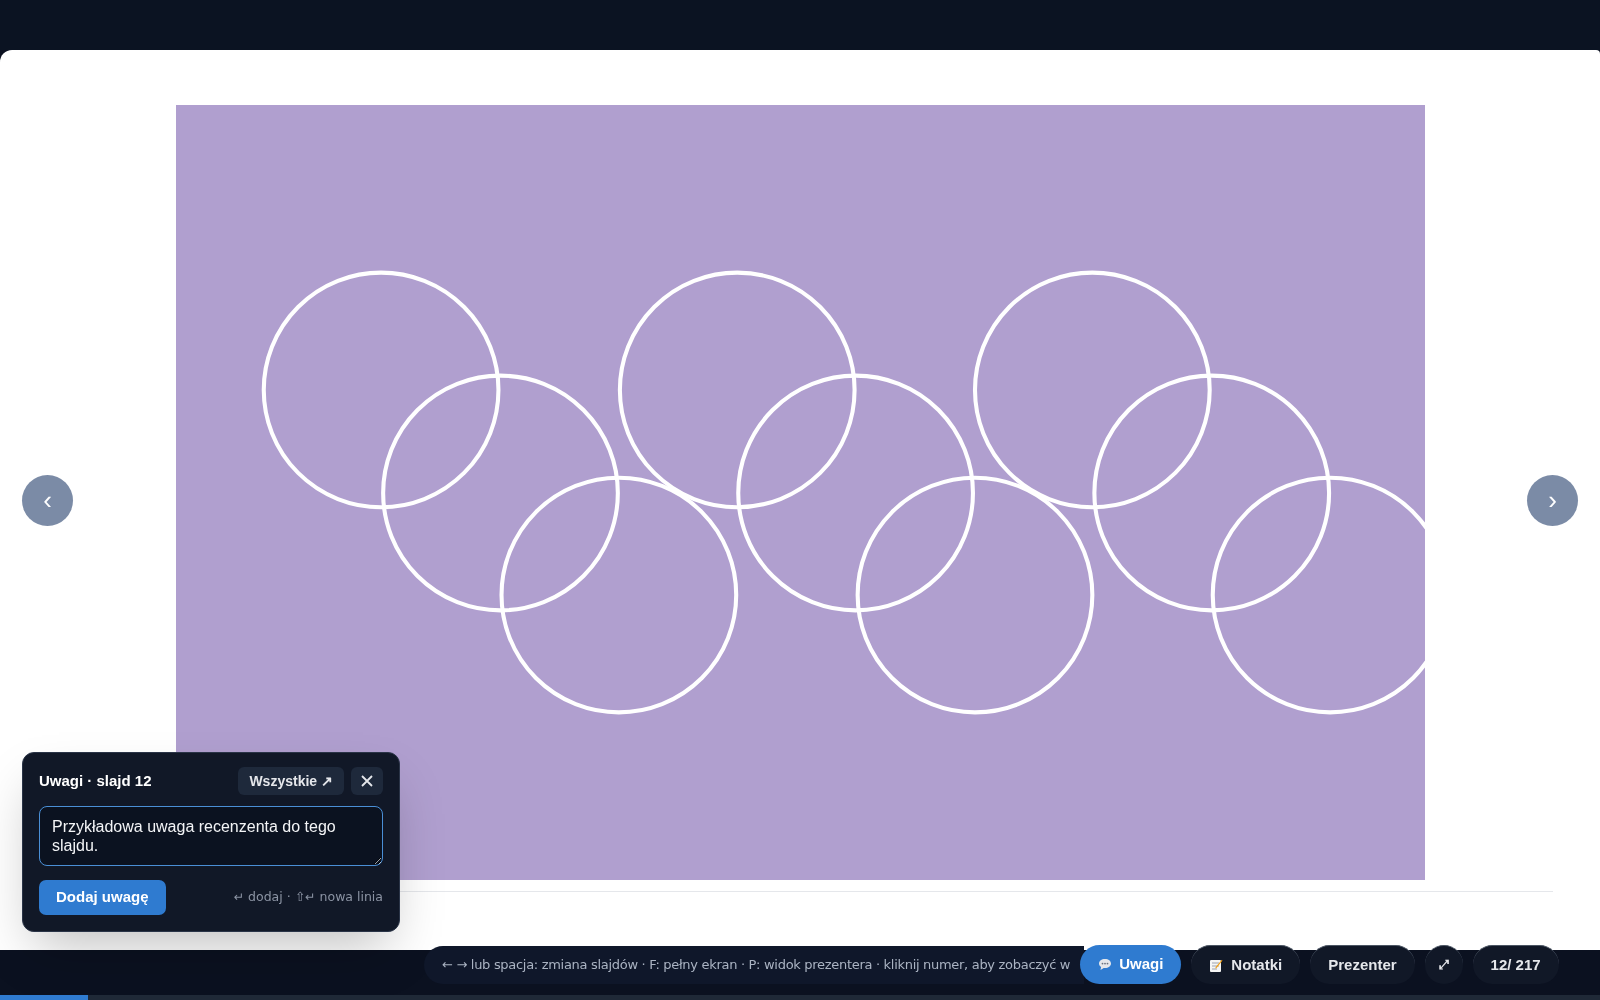 This screenshot has width=1600, height=1000. What do you see at coordinates (291, 781) in the screenshot?
I see `all-notes-button: Wszystkie ↗` at bounding box center [291, 781].